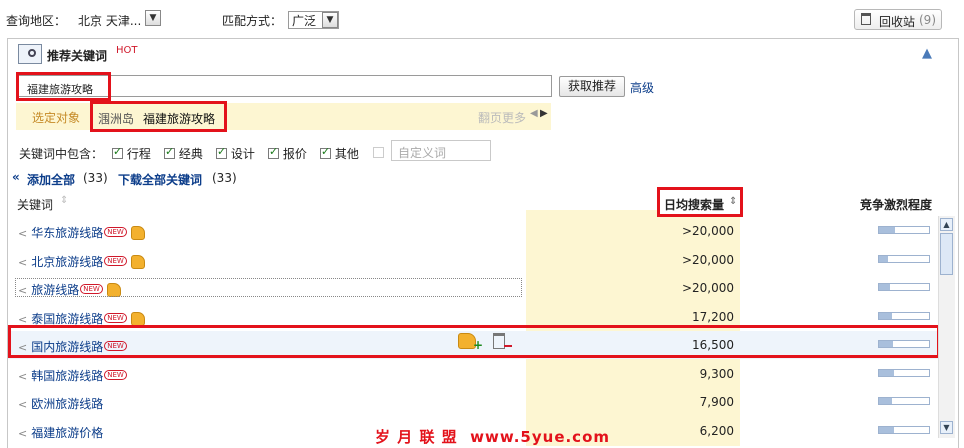 Image resolution: width=964 pixels, height=448 pixels. I want to click on keyword-text: 泰国旅游线路, so click(67, 318).